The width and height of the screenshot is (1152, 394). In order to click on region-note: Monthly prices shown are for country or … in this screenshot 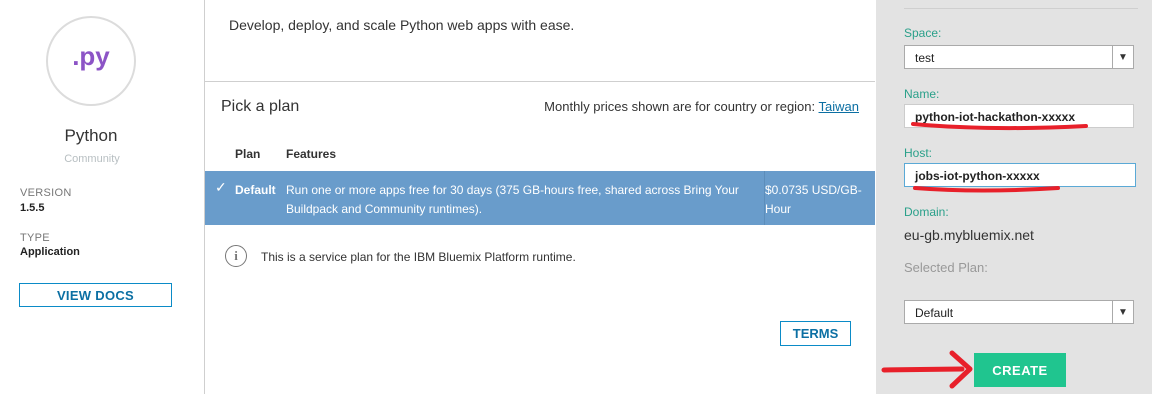, I will do `click(701, 106)`.